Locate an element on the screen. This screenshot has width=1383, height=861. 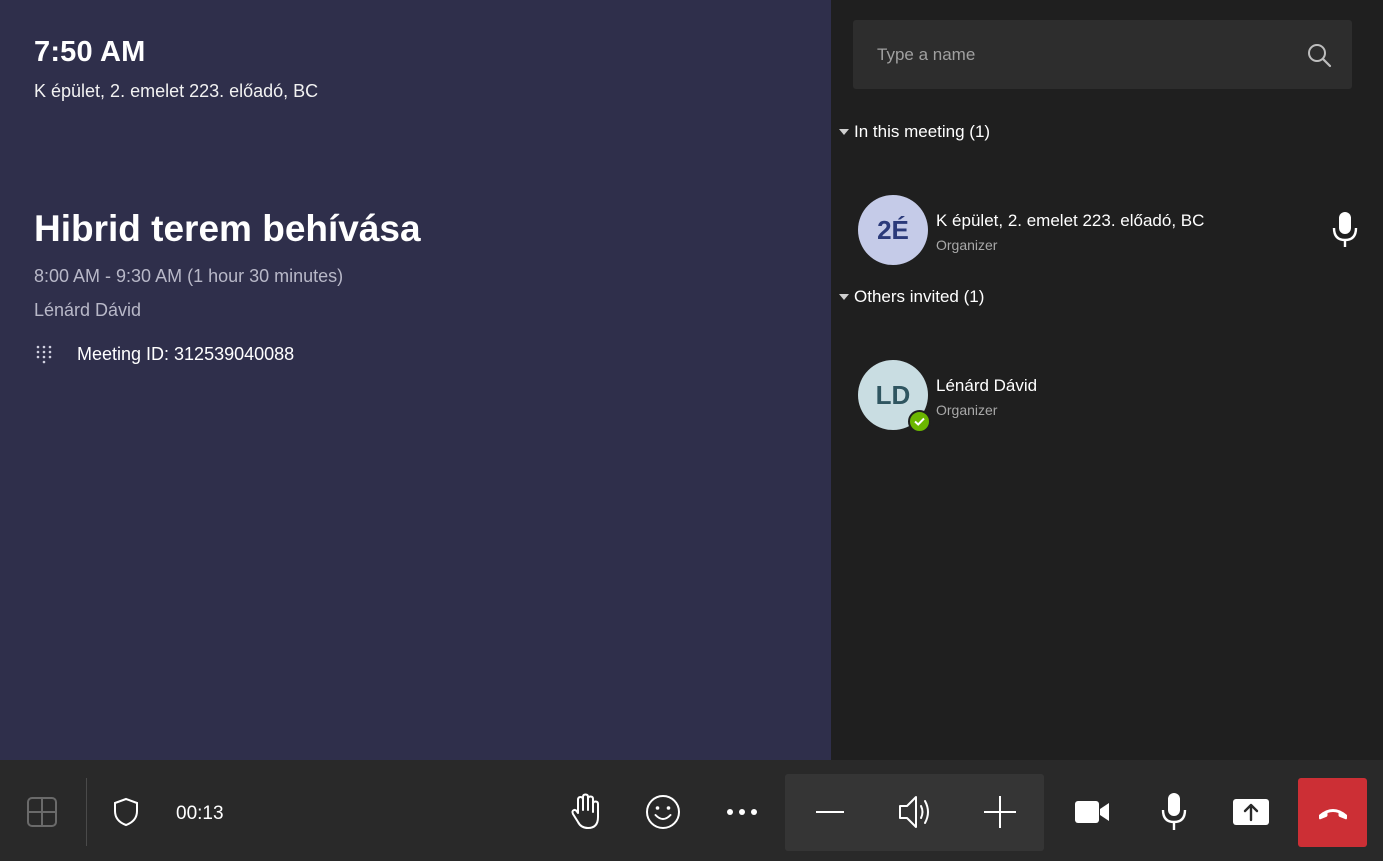
raise-hand-button is located at coordinates (586, 812).